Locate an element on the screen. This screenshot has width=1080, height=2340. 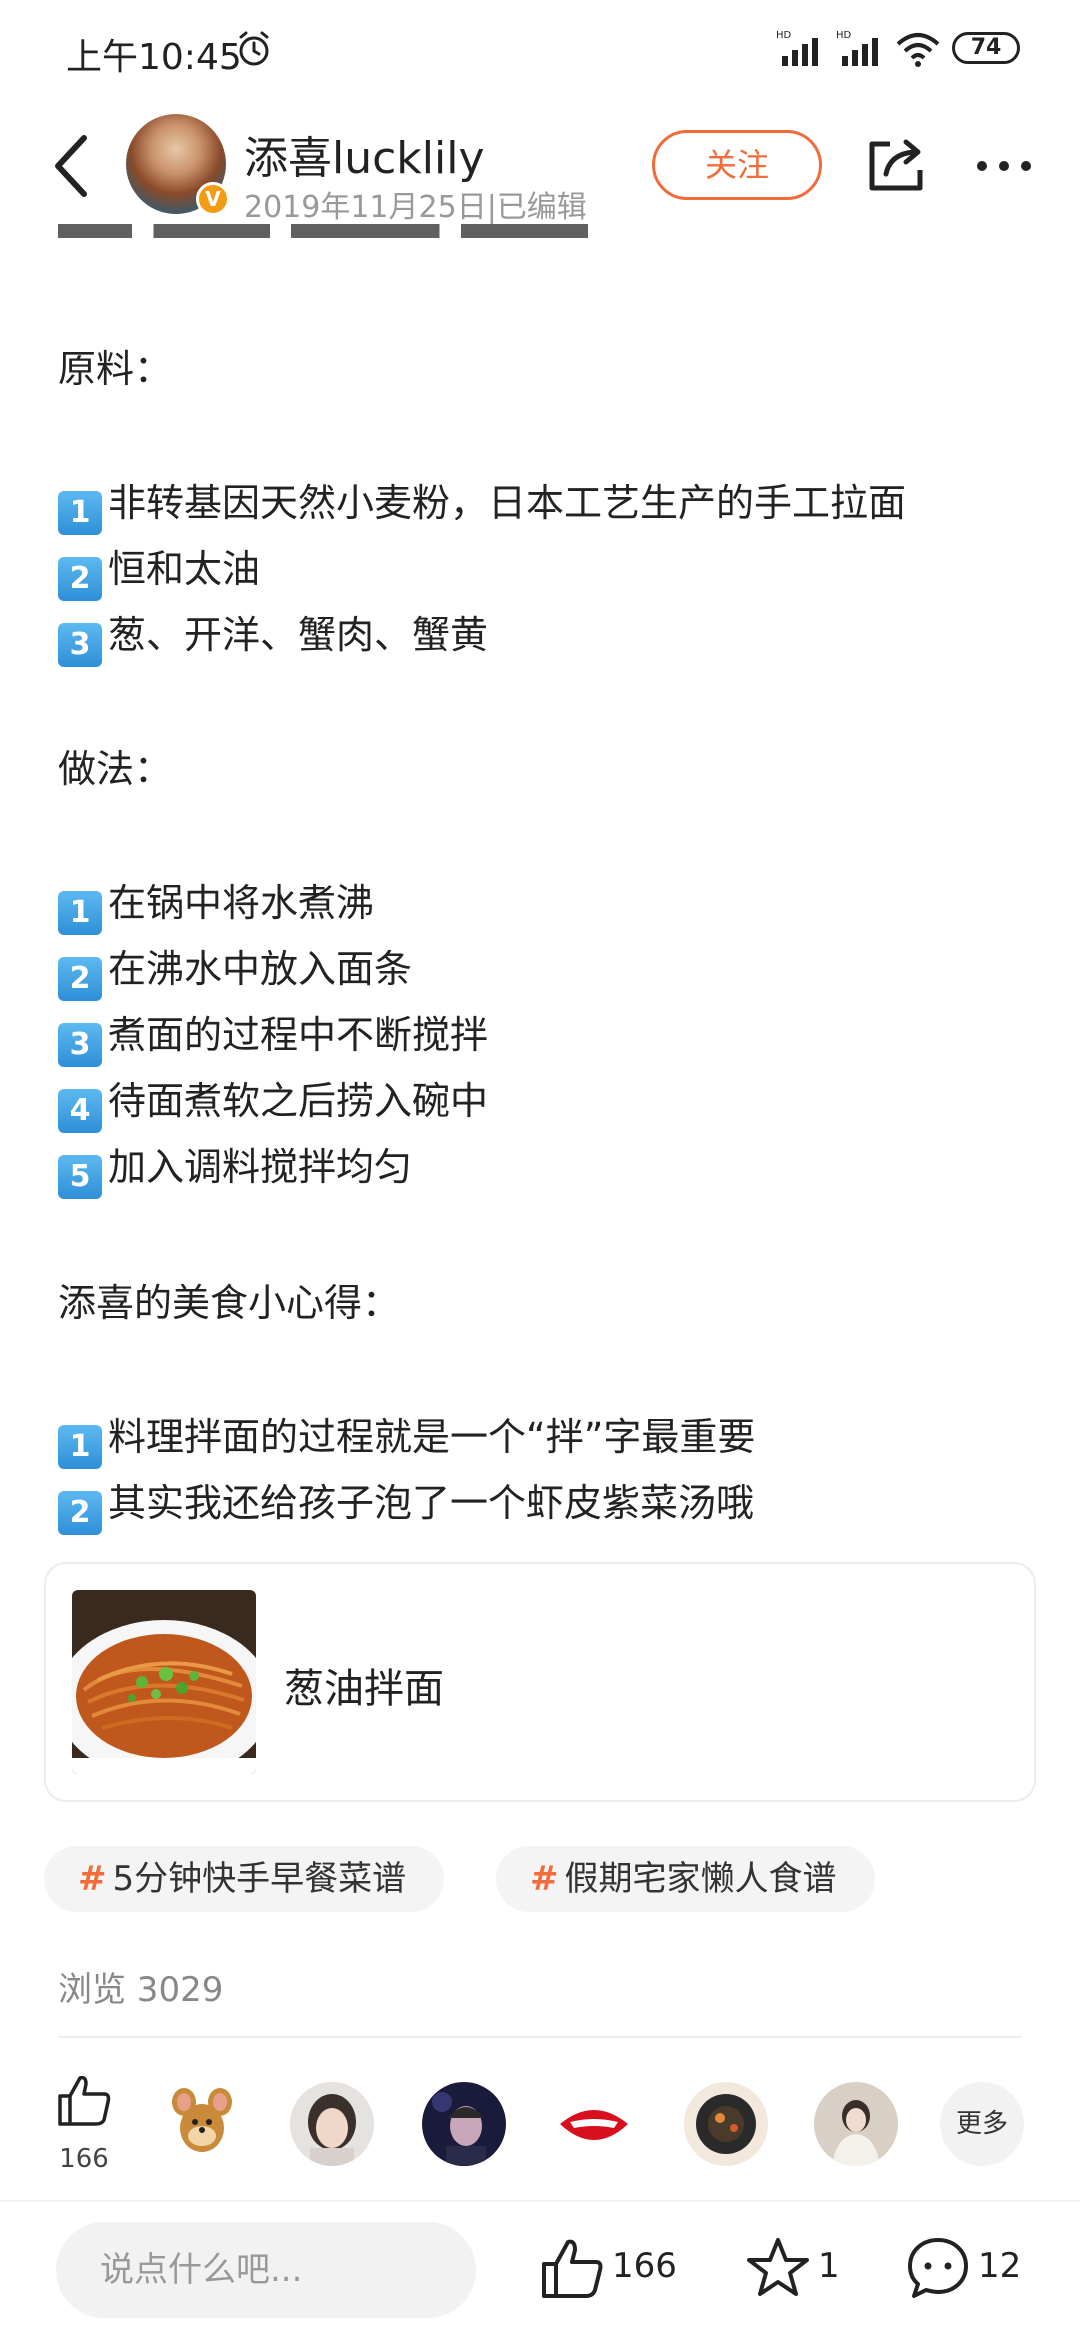
alarm-icon is located at coordinates (254, 48).